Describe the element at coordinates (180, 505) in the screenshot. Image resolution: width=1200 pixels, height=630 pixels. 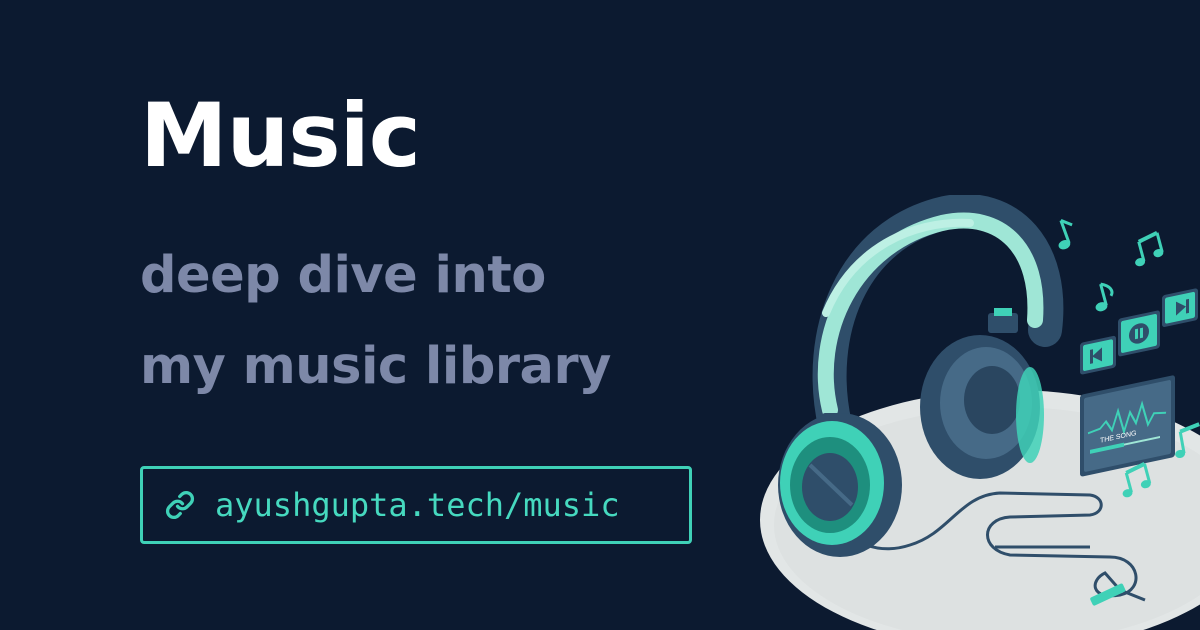
I see `link-icon` at that location.